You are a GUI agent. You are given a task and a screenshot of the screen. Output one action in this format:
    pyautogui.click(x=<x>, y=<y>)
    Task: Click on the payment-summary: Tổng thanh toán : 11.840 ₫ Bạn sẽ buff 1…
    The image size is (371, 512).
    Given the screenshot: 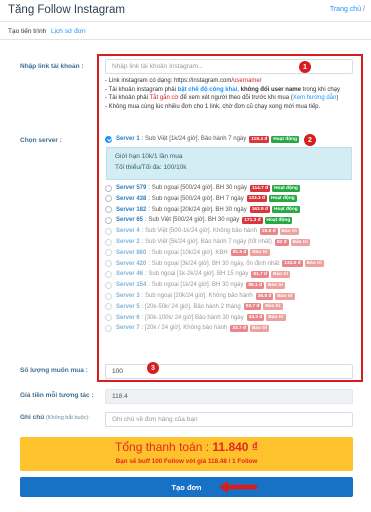 What is the action you would take?
    pyautogui.click(x=186, y=454)
    